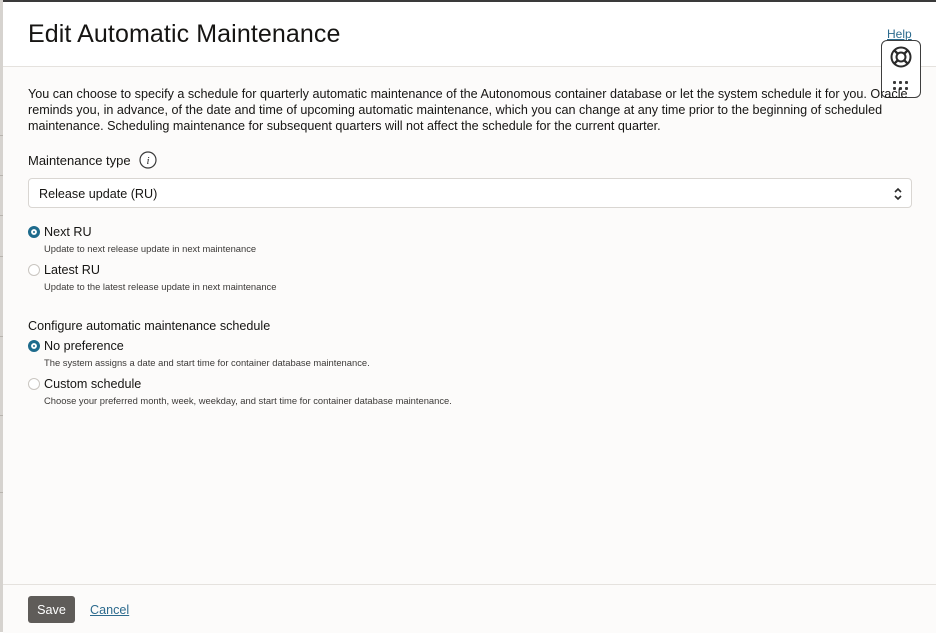 This screenshot has height=633, width=936. What do you see at coordinates (152, 232) in the screenshot?
I see `radio-next-ru: Next RU` at bounding box center [152, 232].